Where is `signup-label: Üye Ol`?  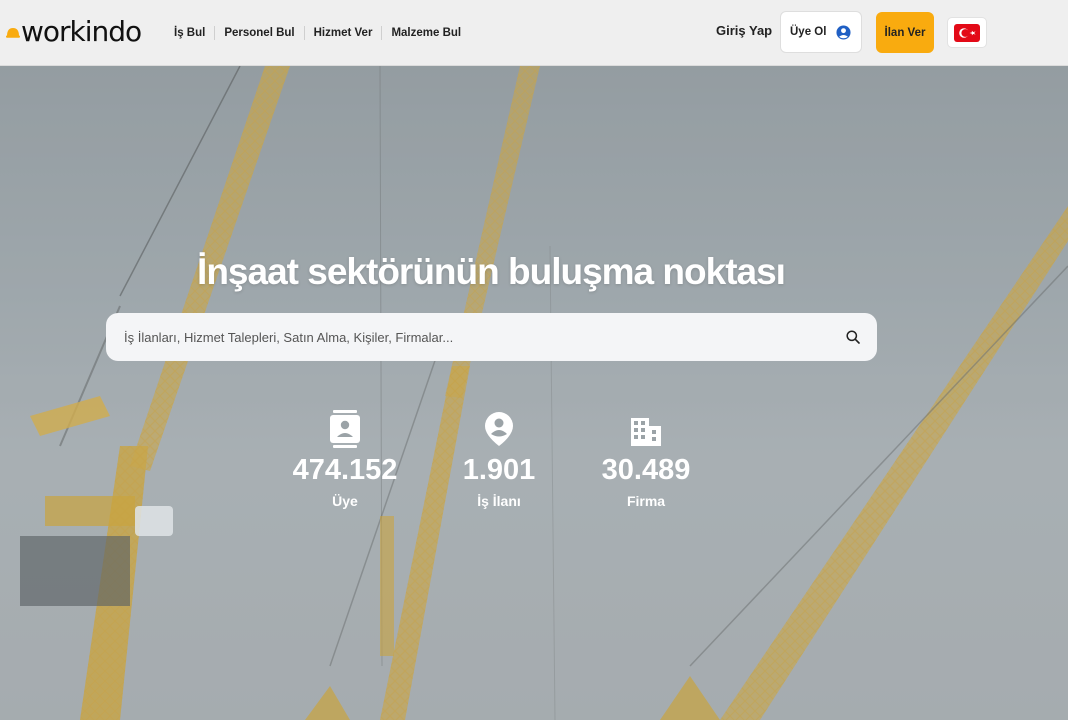
signup-label: Üye Ol is located at coordinates (808, 32).